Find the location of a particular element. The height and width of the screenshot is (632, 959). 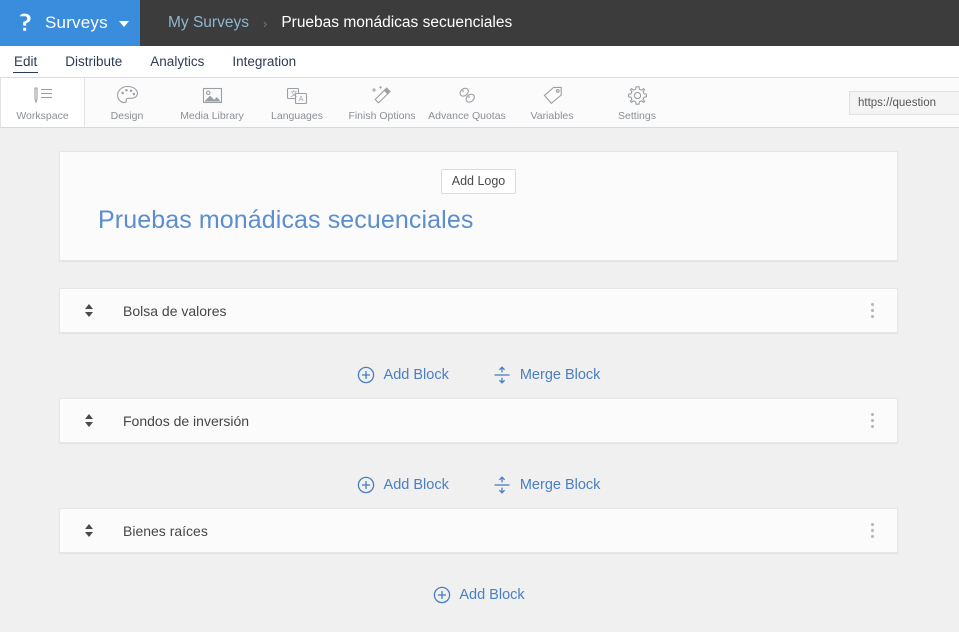

toolbar-item-workspace: Workspace is located at coordinates (42, 102).